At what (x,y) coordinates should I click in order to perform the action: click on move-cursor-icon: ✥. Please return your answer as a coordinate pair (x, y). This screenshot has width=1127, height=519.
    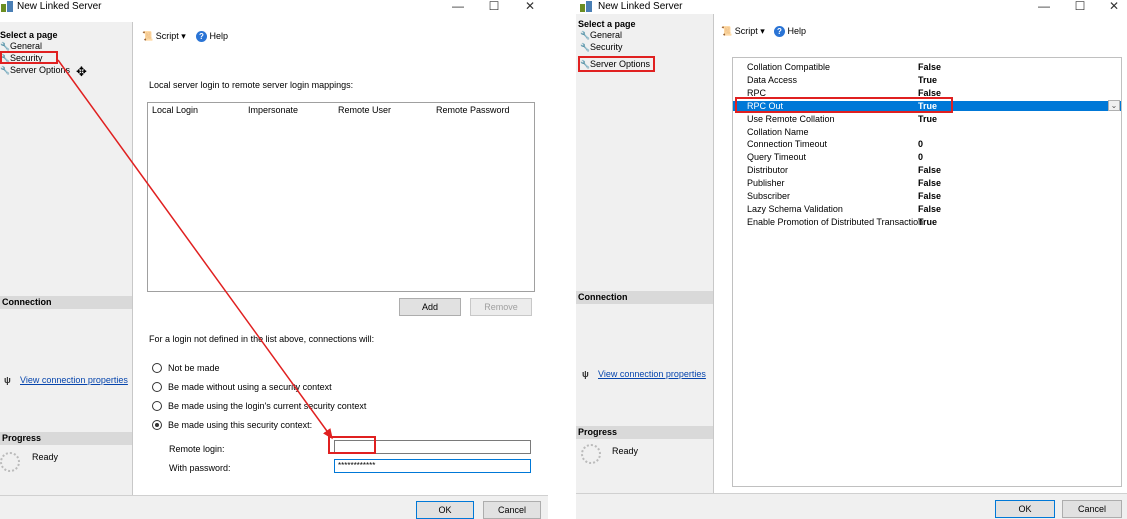
    Looking at the image, I should click on (81, 71).